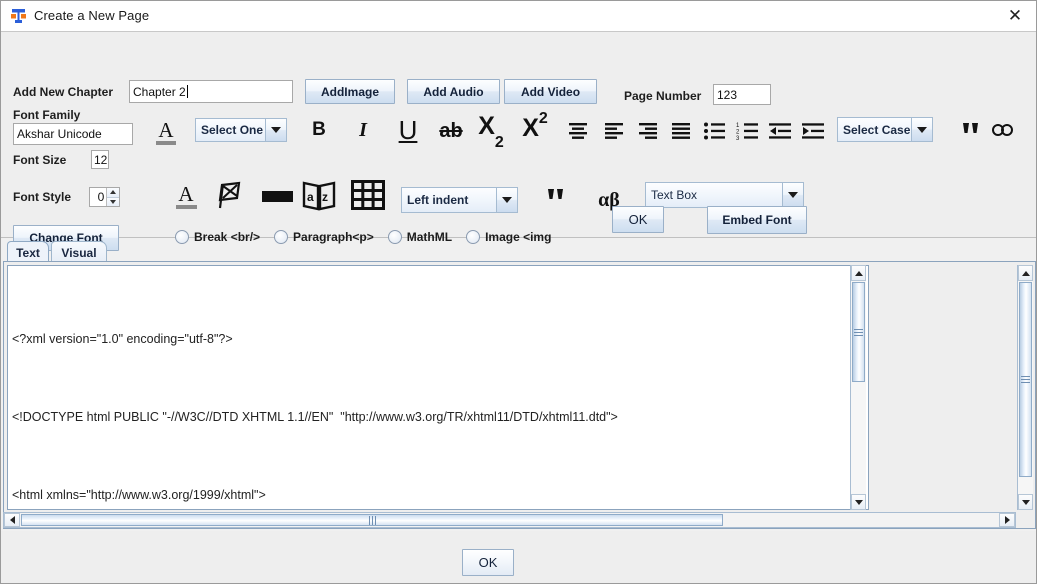 The image size is (1037, 584). What do you see at coordinates (757, 220) in the screenshot?
I see `embed-font-button: Embed Font` at bounding box center [757, 220].